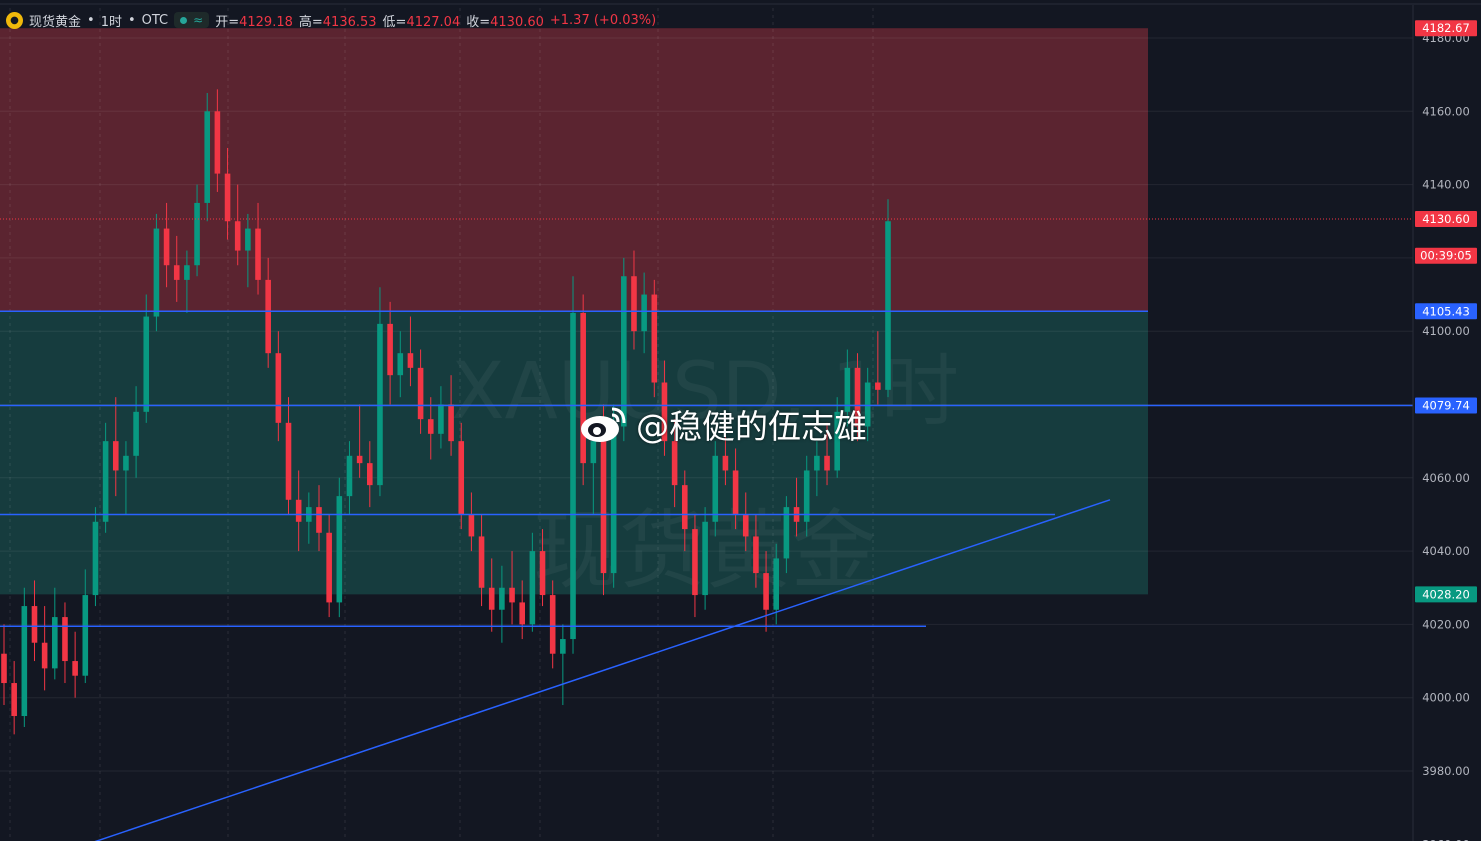 This screenshot has width=1481, height=841. I want to click on close-label: 收=, so click(478, 22).